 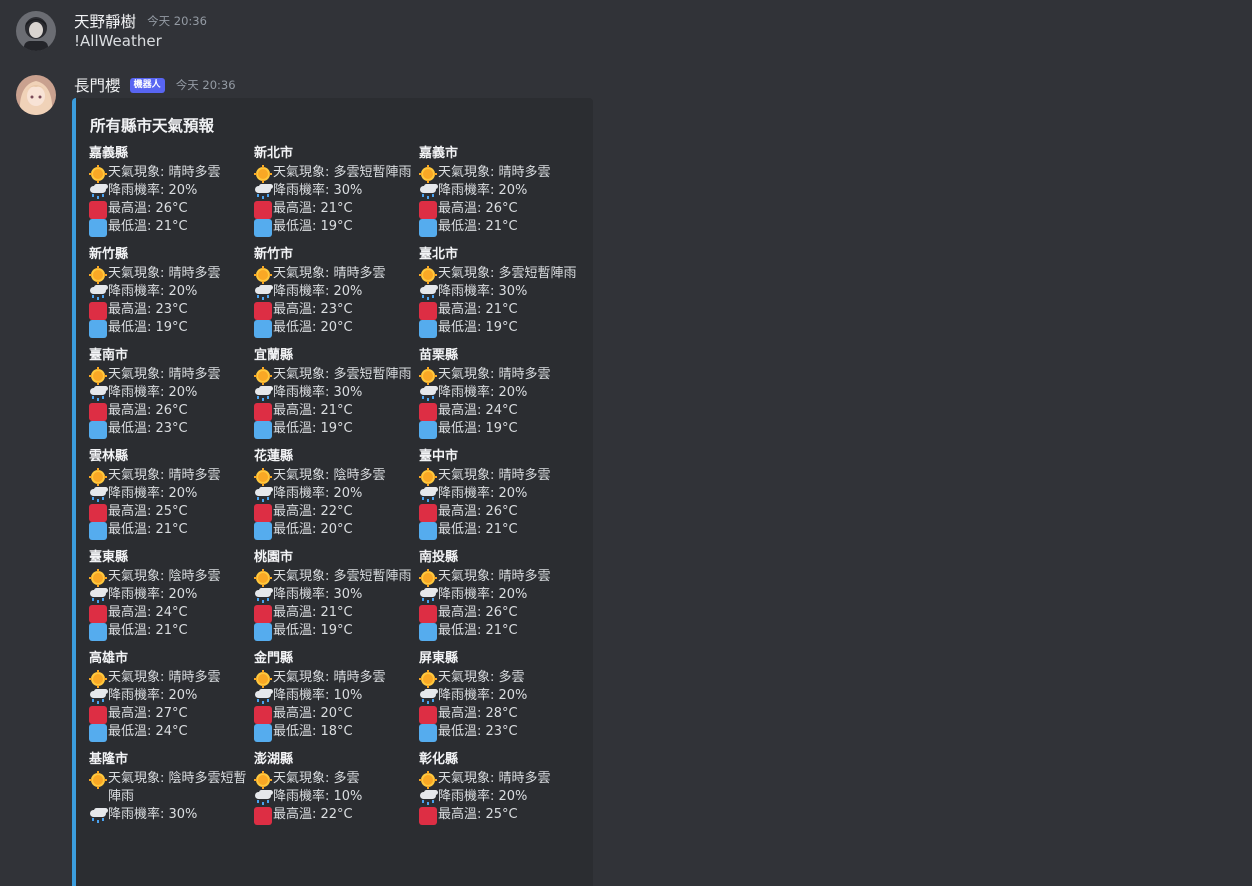 I want to click on field-line-min: 最低溫: 21°C, so click(x=501, y=227).